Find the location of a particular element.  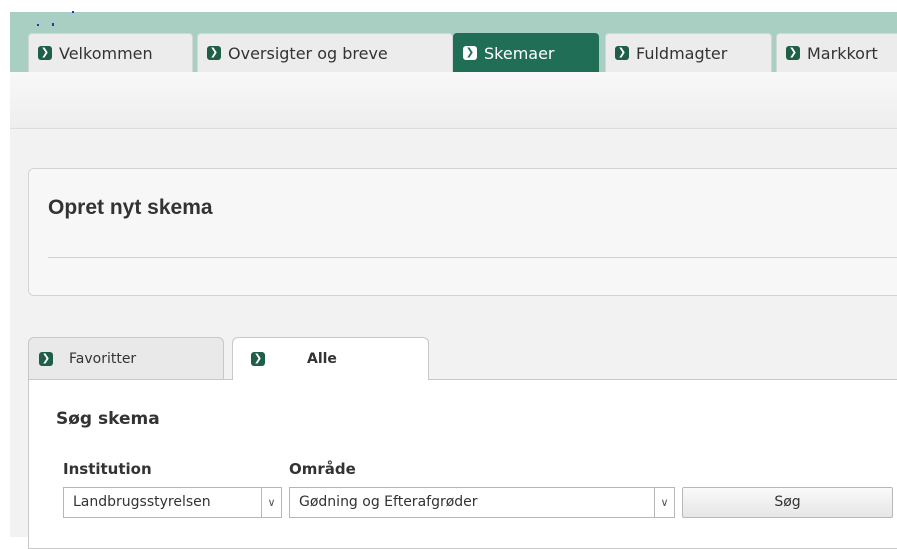

institution-select-value: Landbrugsstyrelsen is located at coordinates (142, 502).